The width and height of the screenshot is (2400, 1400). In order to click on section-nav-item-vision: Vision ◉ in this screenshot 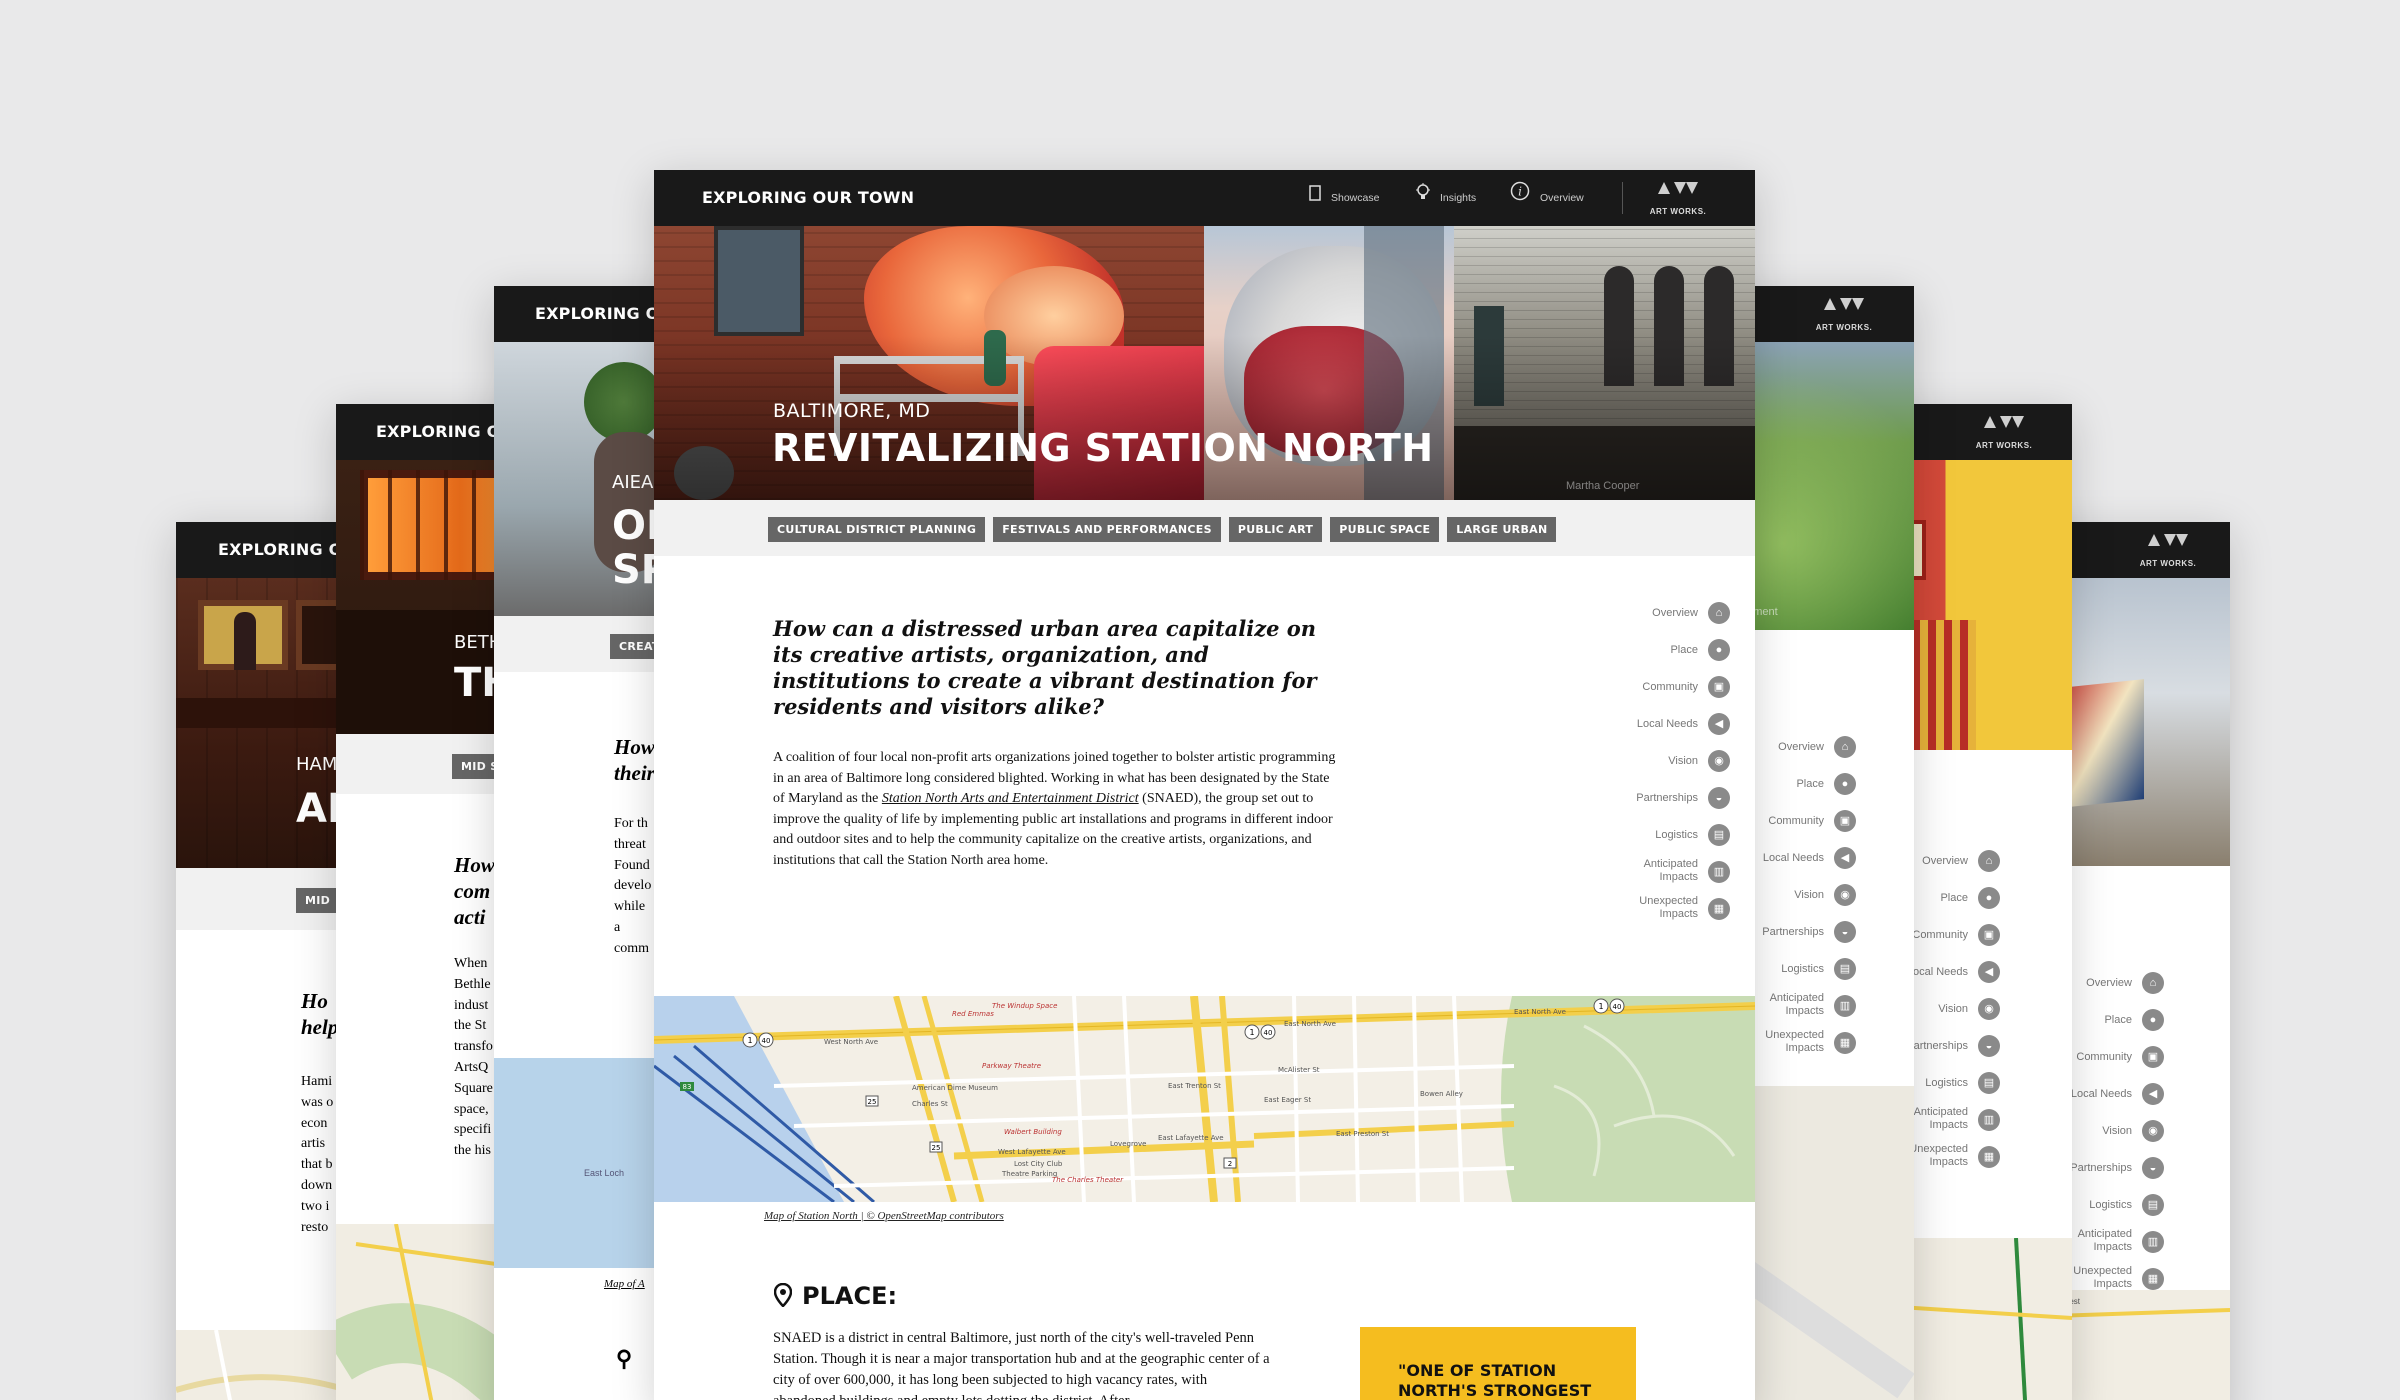, I will do `click(1592, 768)`.